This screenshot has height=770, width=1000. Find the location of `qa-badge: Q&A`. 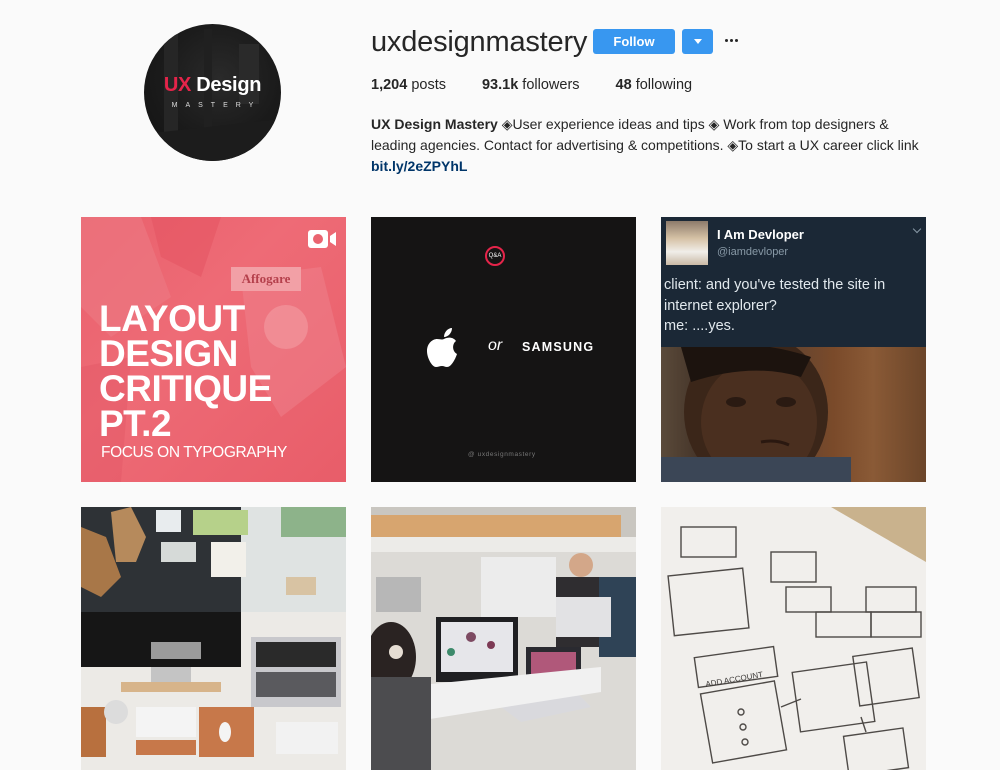

qa-badge: Q&A is located at coordinates (495, 256).